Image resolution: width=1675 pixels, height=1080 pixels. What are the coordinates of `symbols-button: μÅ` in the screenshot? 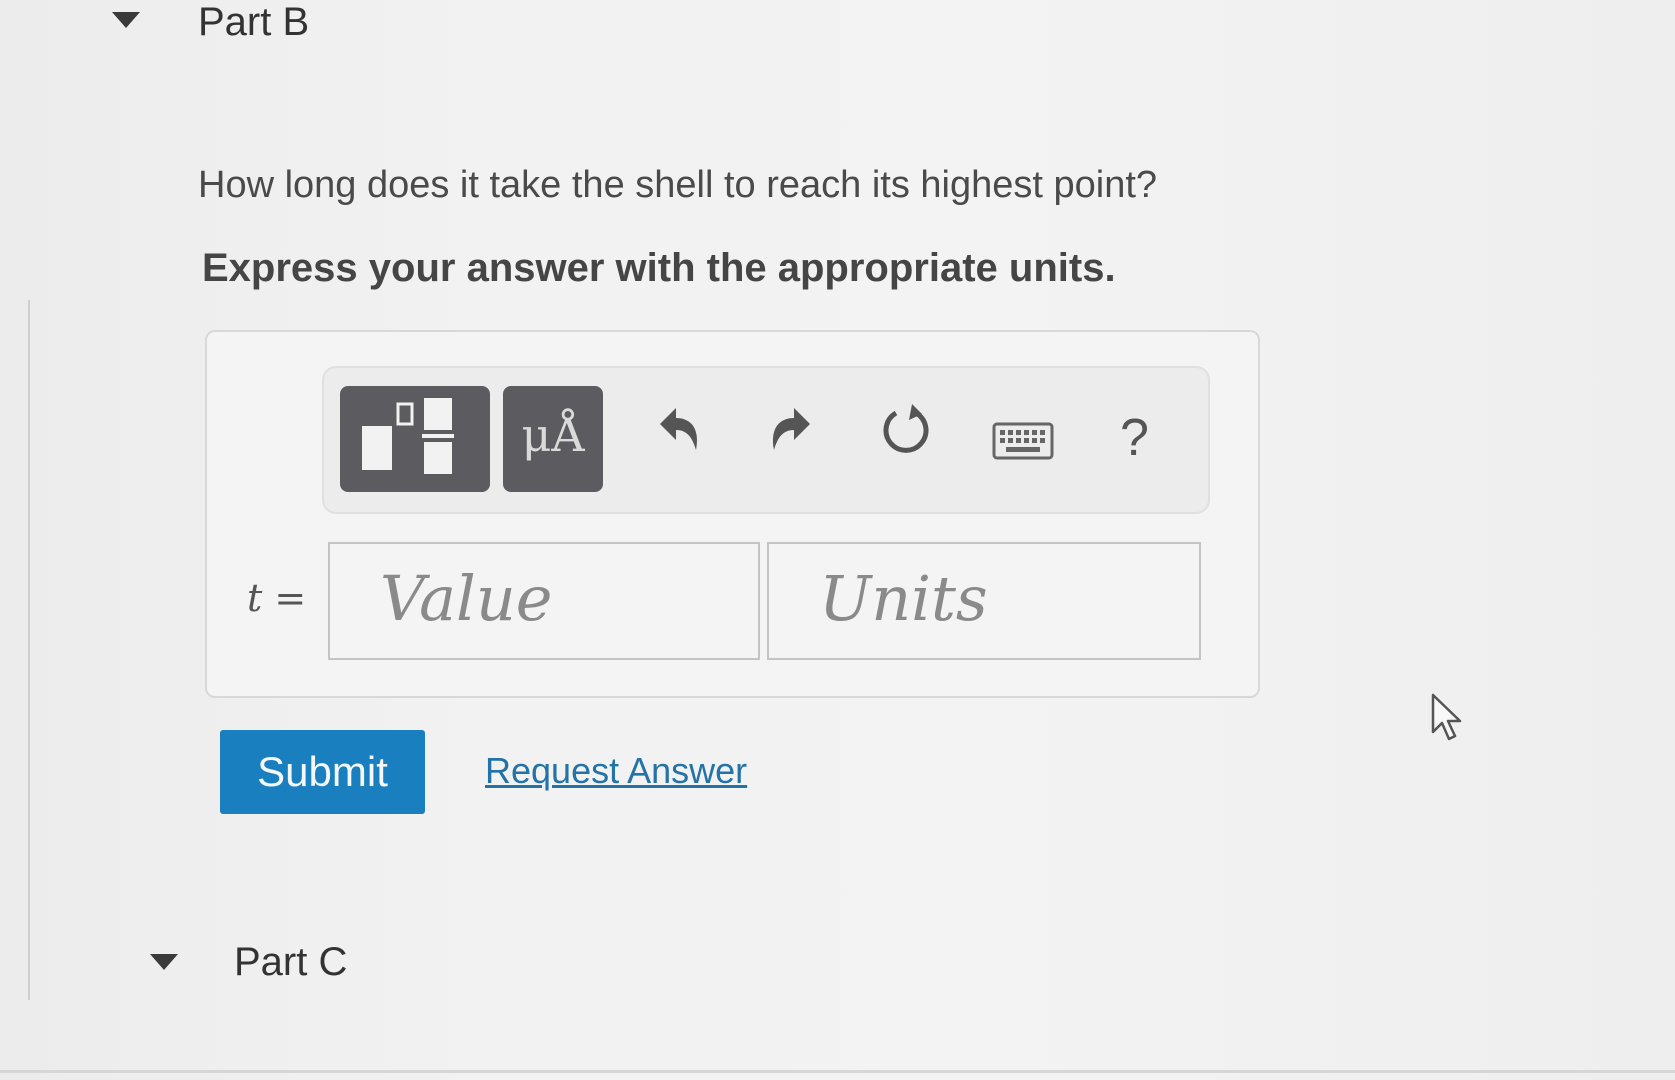 It's located at (553, 439).